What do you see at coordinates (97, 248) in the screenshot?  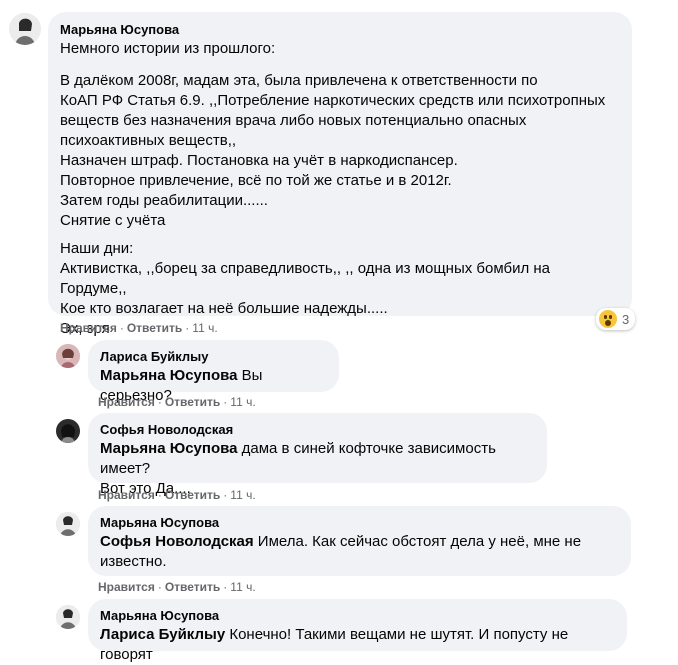 I see `comment-line: Наши дни:` at bounding box center [97, 248].